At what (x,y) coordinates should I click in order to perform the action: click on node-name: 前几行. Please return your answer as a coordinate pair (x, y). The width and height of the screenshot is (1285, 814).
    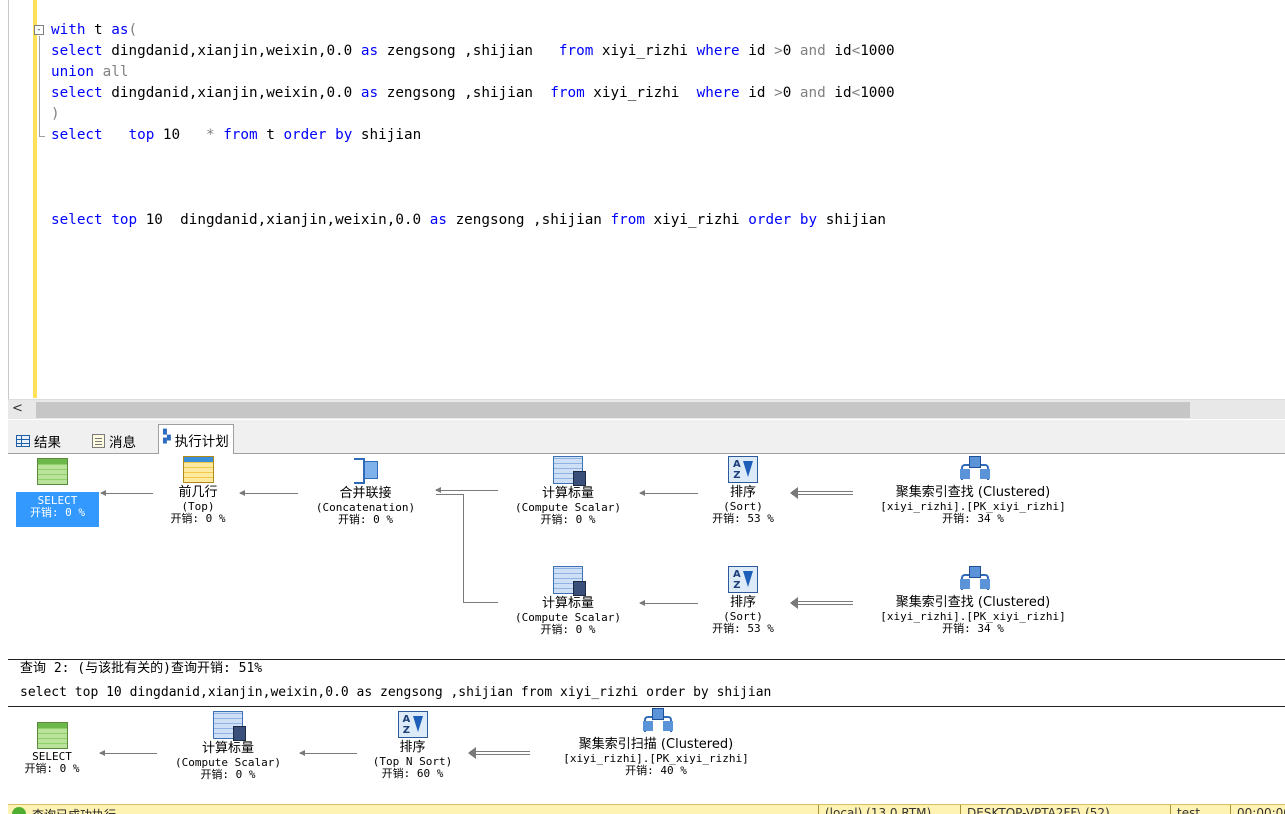
    Looking at the image, I should click on (198, 492).